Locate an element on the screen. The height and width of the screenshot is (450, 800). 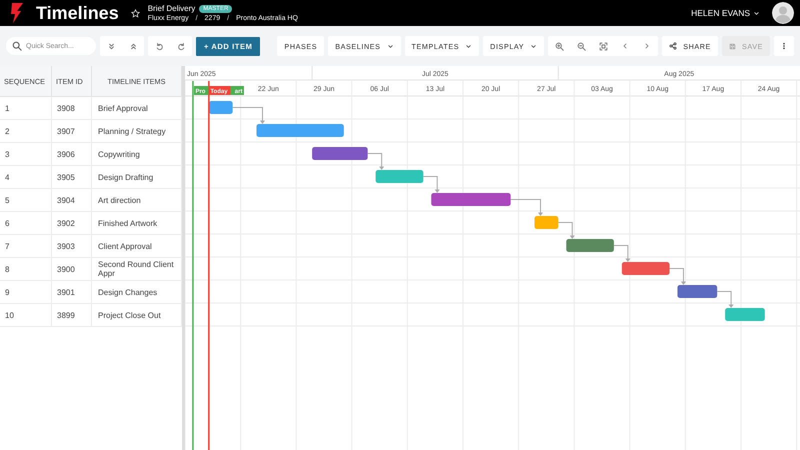
user-name: HELEN EVANS is located at coordinates (720, 13).